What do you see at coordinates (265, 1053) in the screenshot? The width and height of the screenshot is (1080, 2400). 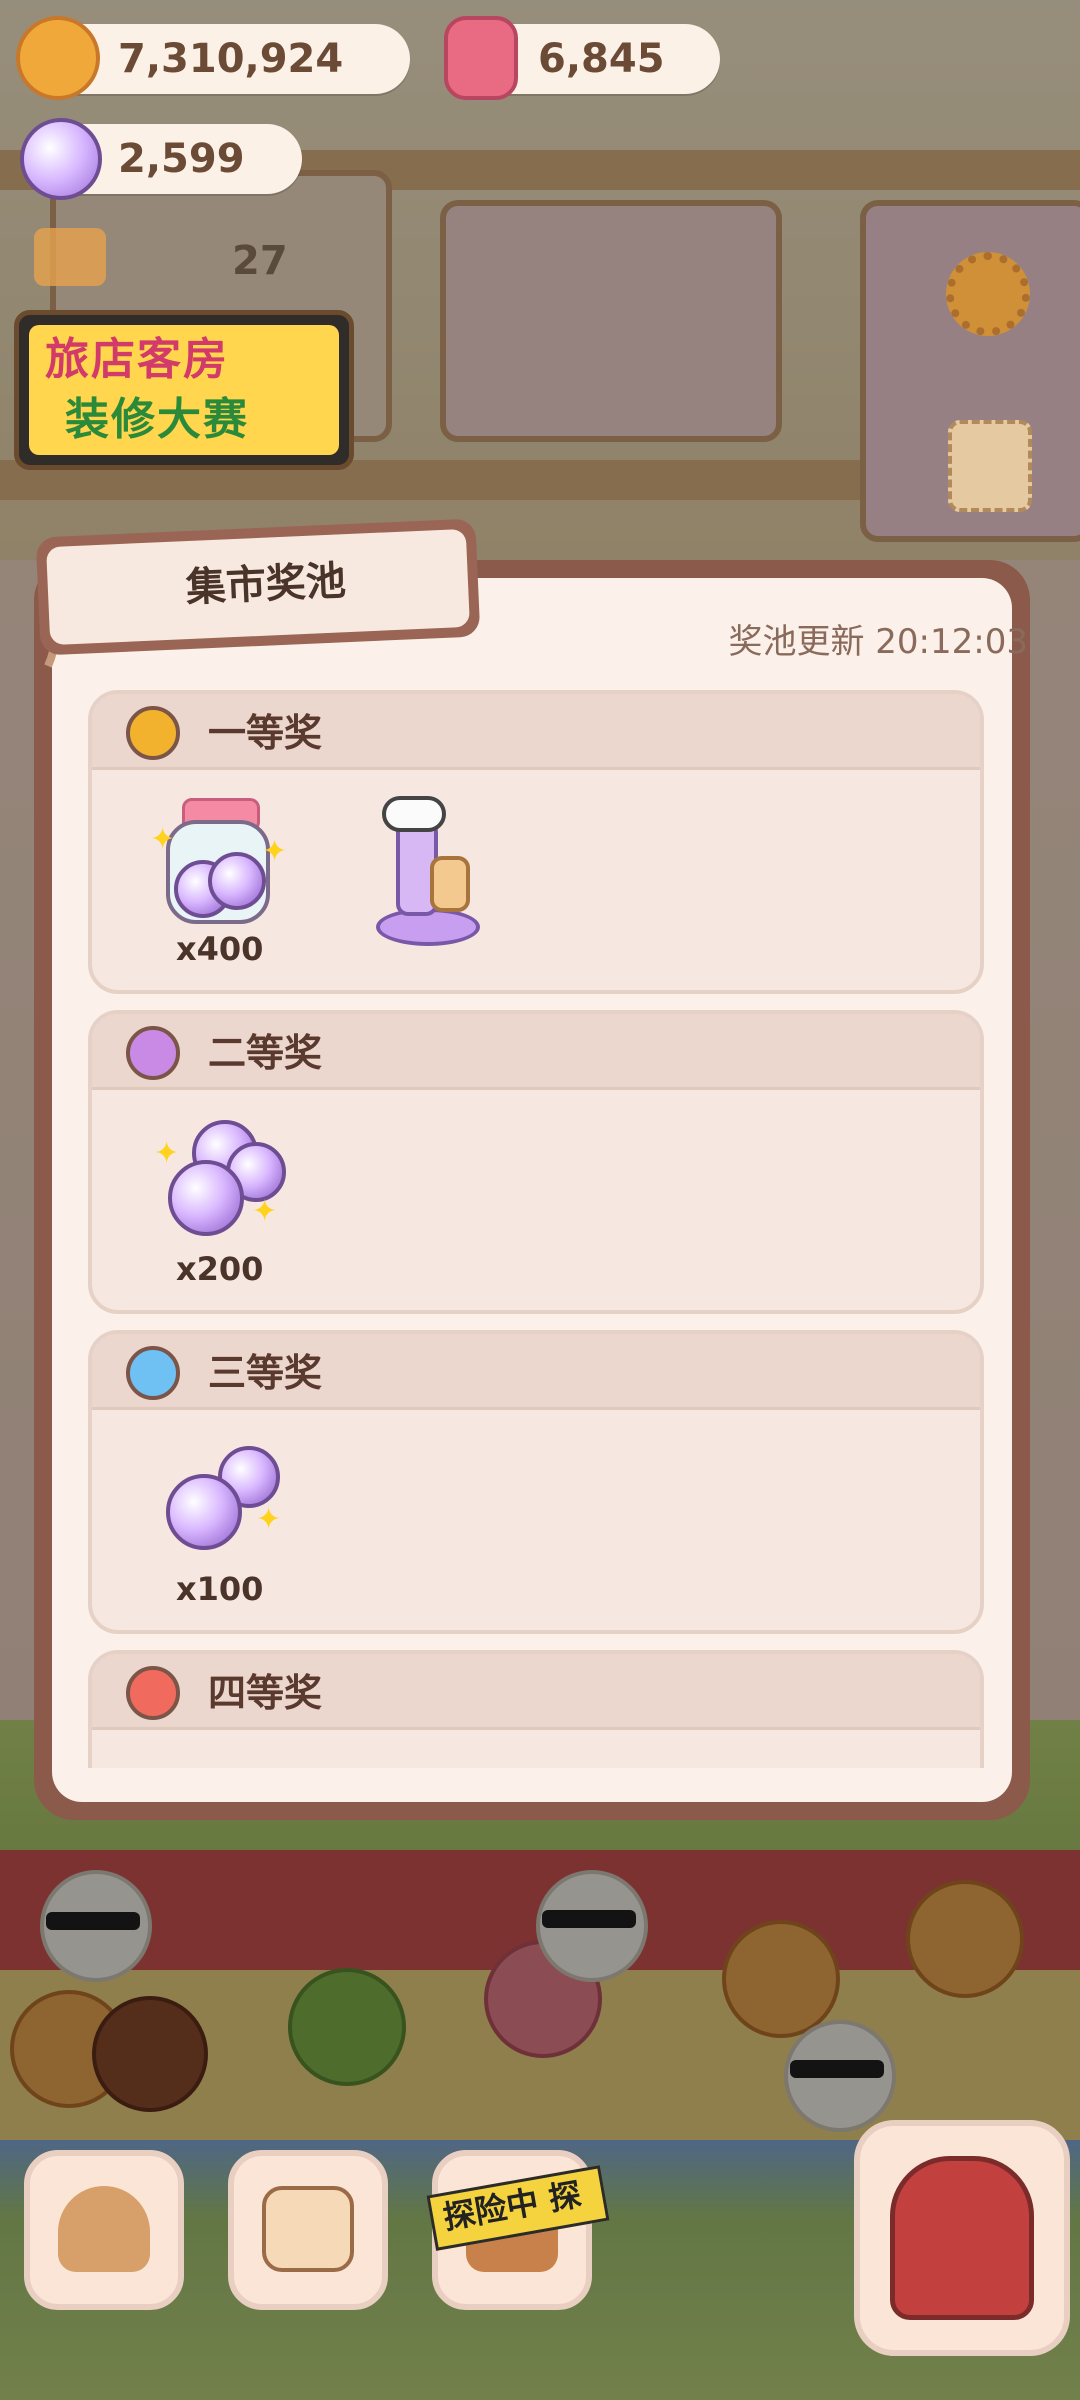 I see `tier-2-name: 二等奖` at bounding box center [265, 1053].